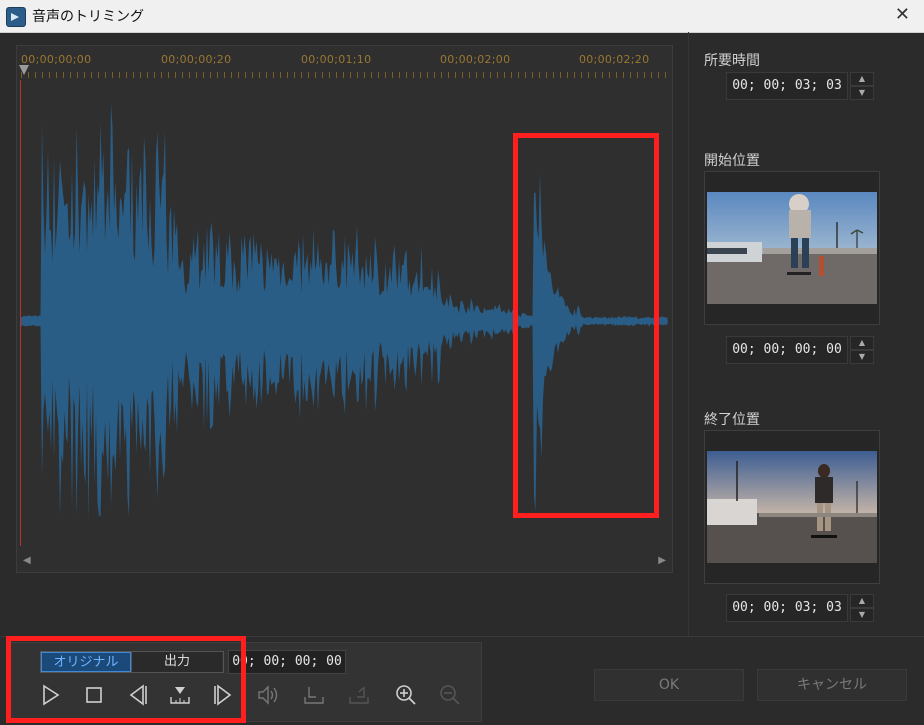  I want to click on toggle-original: オリジナル, so click(86, 662).